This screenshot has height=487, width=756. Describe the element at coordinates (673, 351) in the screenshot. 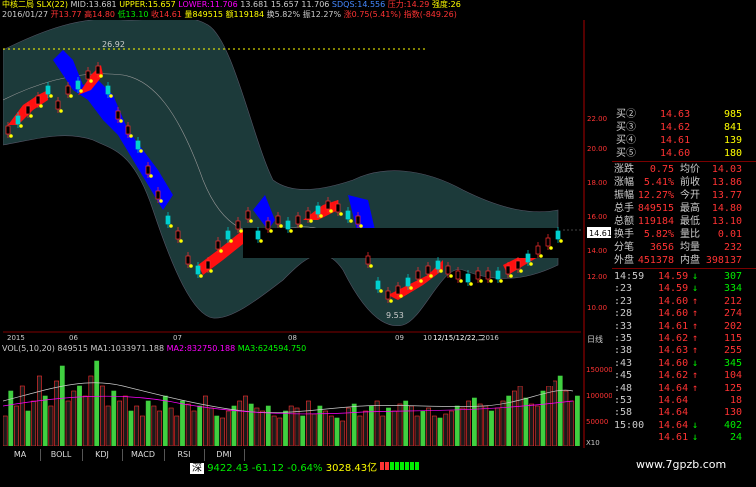

I see `tick-price: 14.63` at that location.